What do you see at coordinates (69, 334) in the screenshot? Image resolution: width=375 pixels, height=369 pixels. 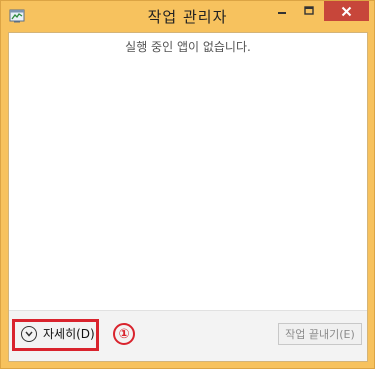 I see `more-details-label: 자세히(D)` at bounding box center [69, 334].